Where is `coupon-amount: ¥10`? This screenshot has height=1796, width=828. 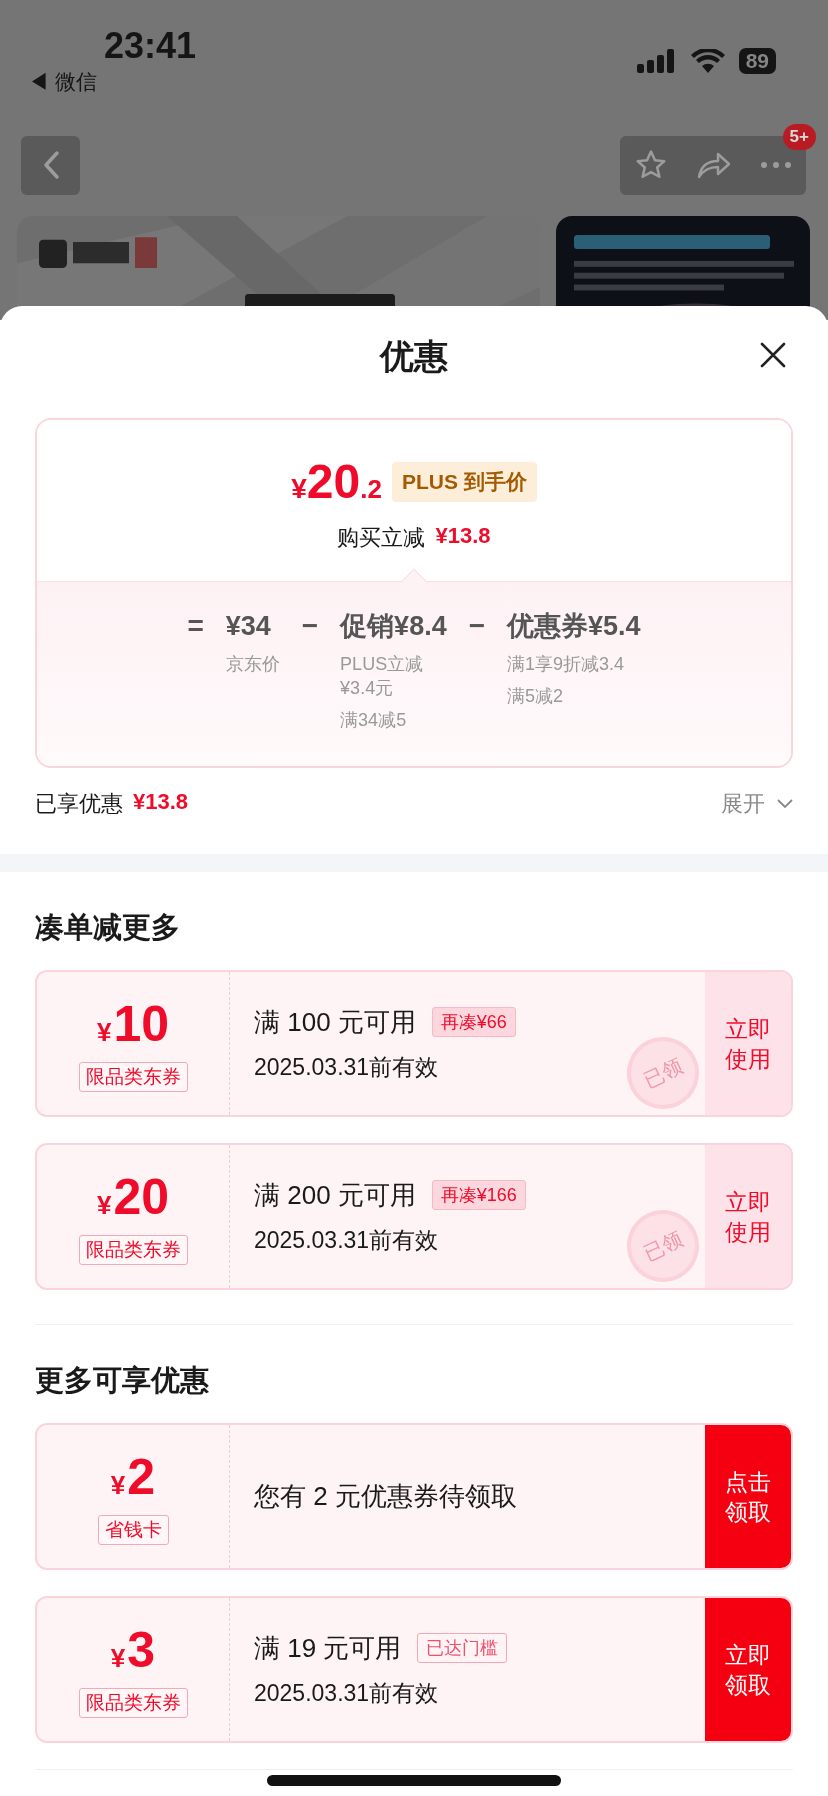 coupon-amount: ¥10 is located at coordinates (133, 1024).